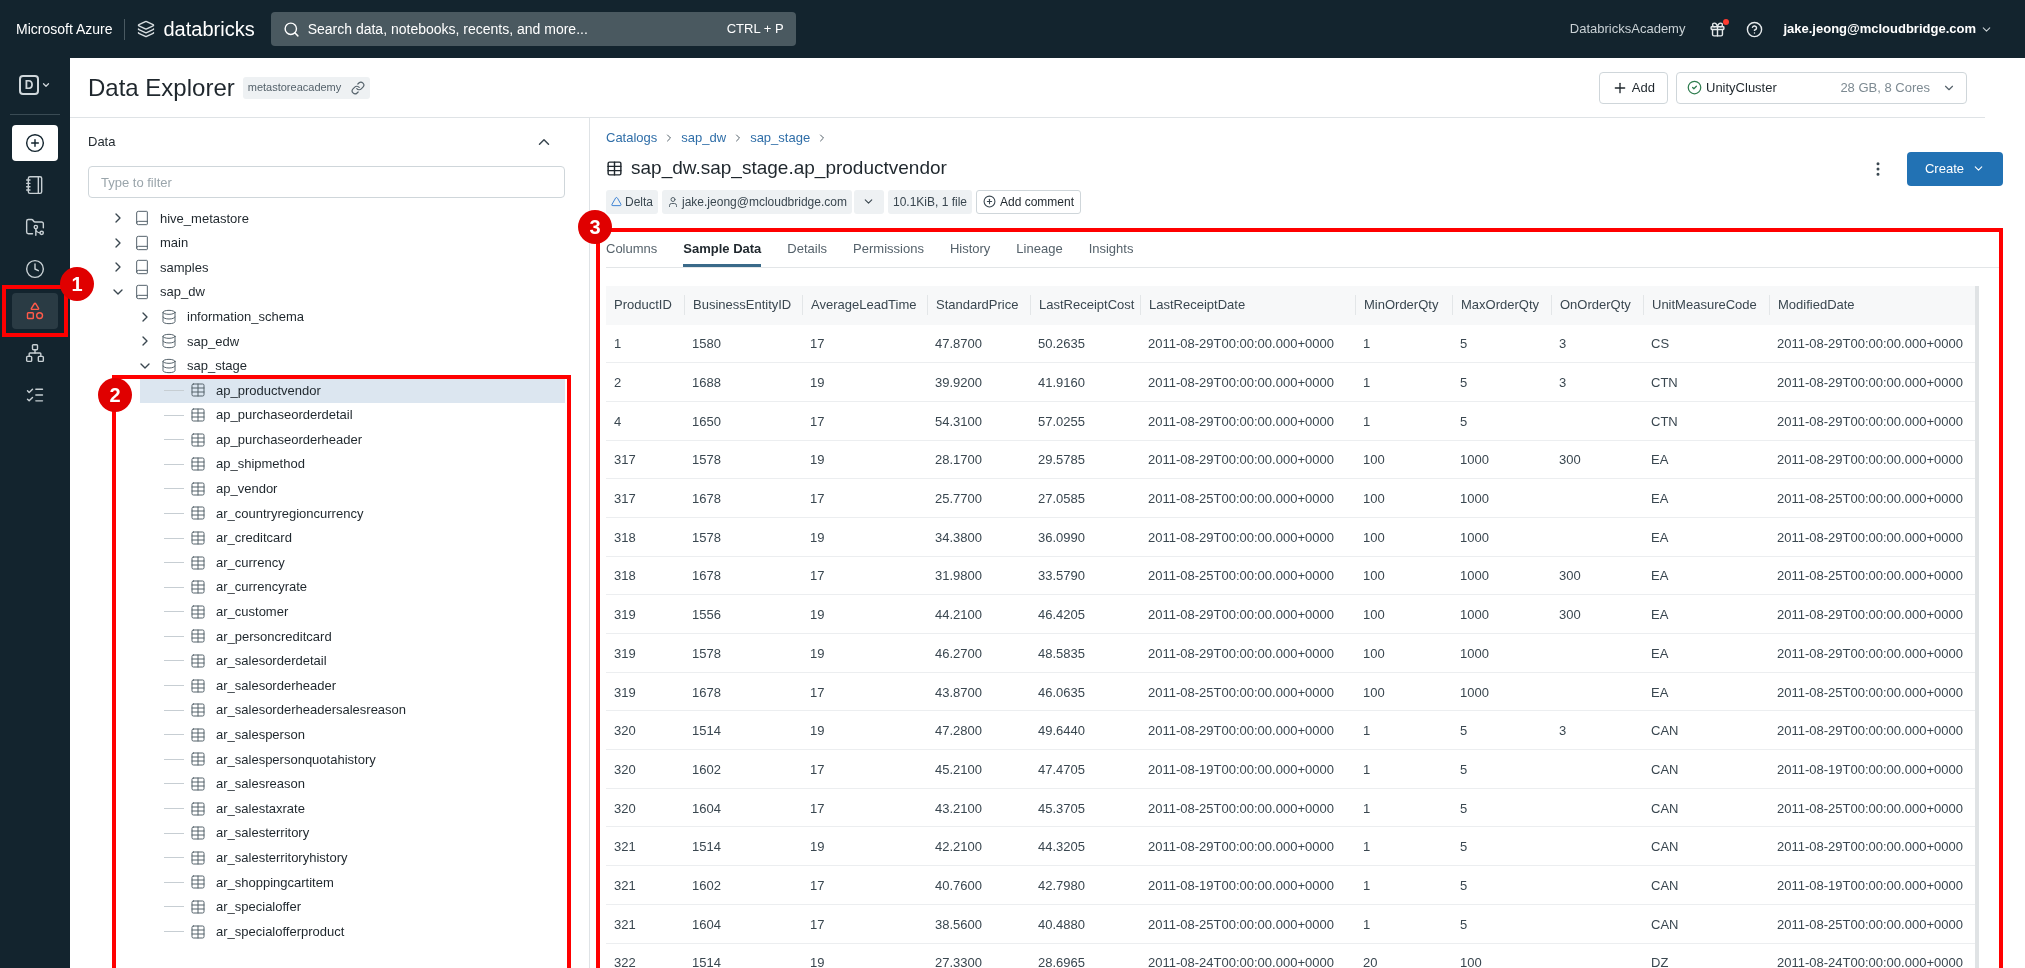 The image size is (2025, 968). I want to click on tree-item: ar_customer, so click(352, 612).